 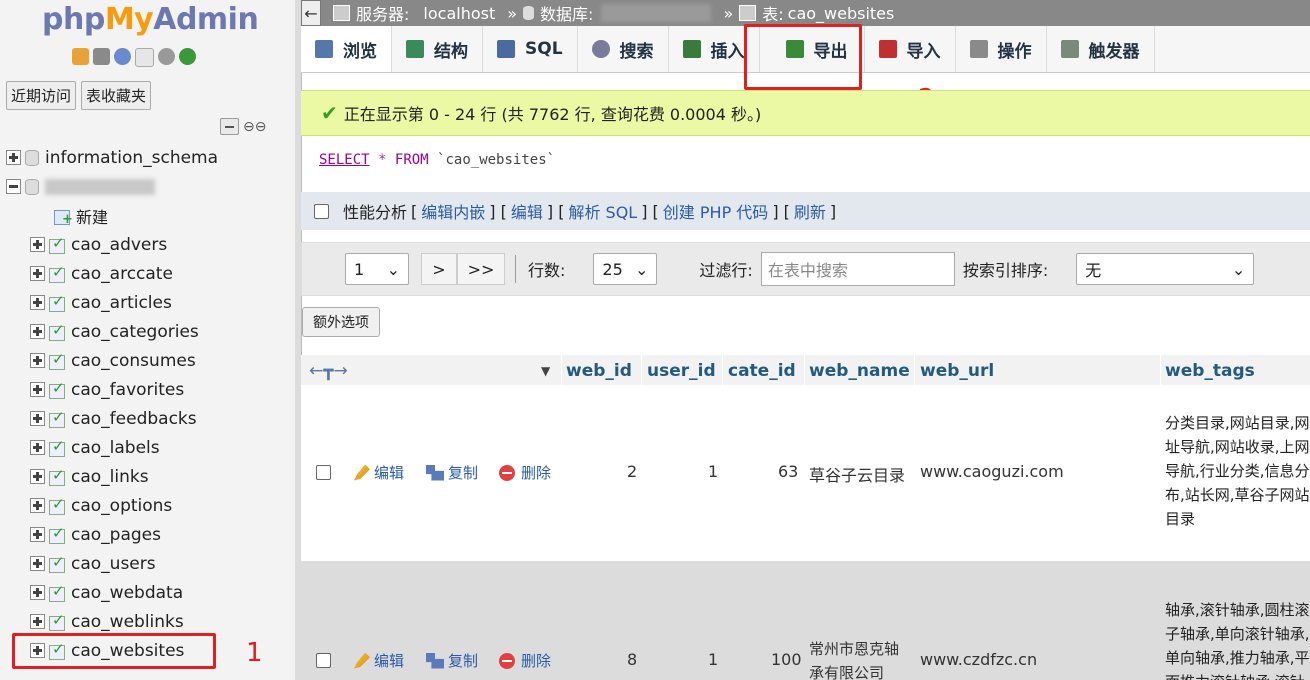 What do you see at coordinates (41, 95) in the screenshot?
I see `recent-tab: 近期访问` at bounding box center [41, 95].